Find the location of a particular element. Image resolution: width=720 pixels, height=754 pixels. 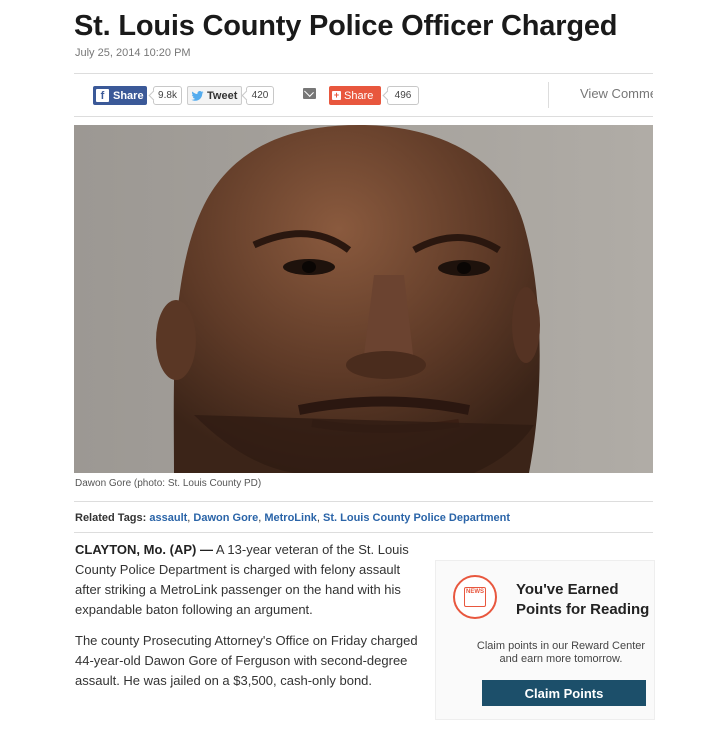

news-badge-label: NEWS is located at coordinates (475, 597).